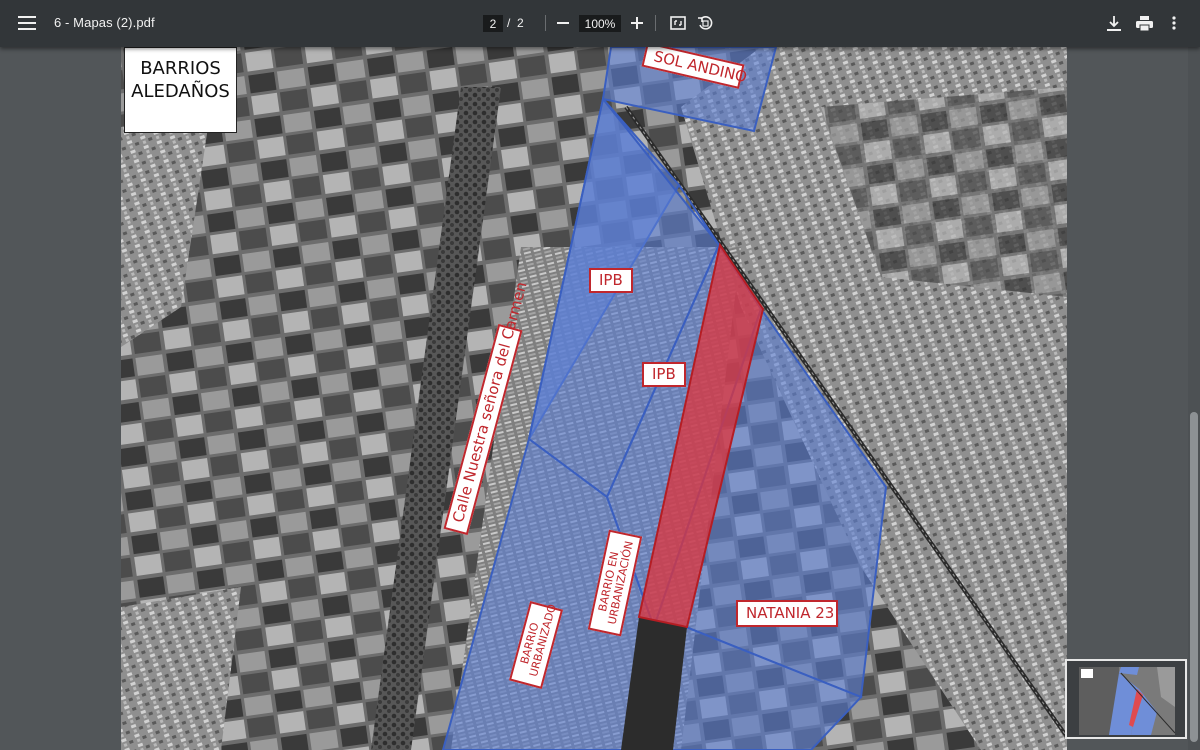 This screenshot has width=1200, height=750. What do you see at coordinates (180, 68) in the screenshot?
I see `map-title-line1: BARRIOS` at bounding box center [180, 68].